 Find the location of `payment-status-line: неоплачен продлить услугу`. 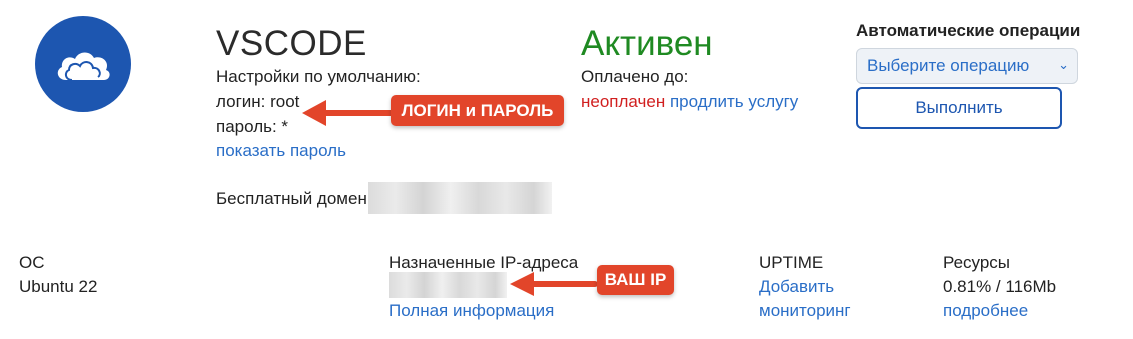

payment-status-line: неоплачен продлить услугу is located at coordinates (689, 102).